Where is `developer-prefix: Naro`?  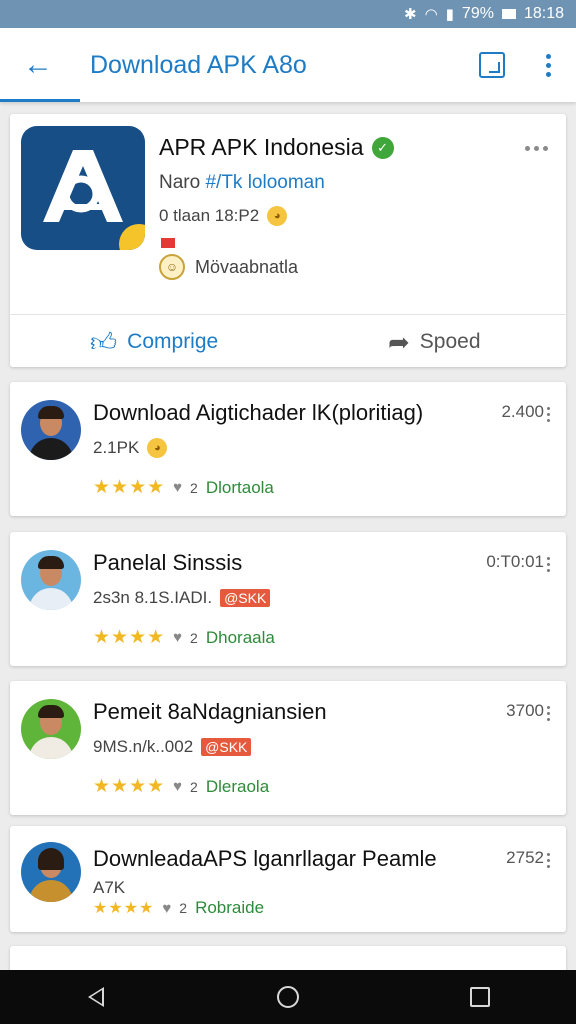 developer-prefix: Naro is located at coordinates (180, 182).